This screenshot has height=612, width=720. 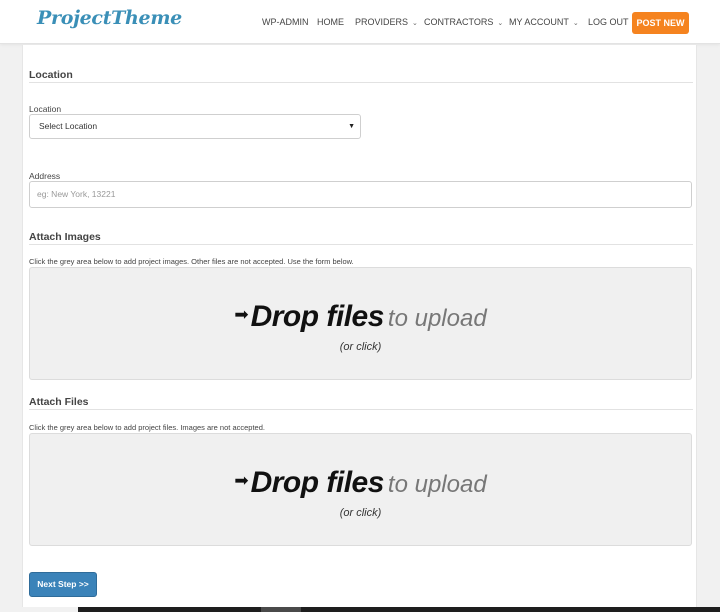 What do you see at coordinates (45, 109) in the screenshot?
I see `location-label: Location` at bounding box center [45, 109].